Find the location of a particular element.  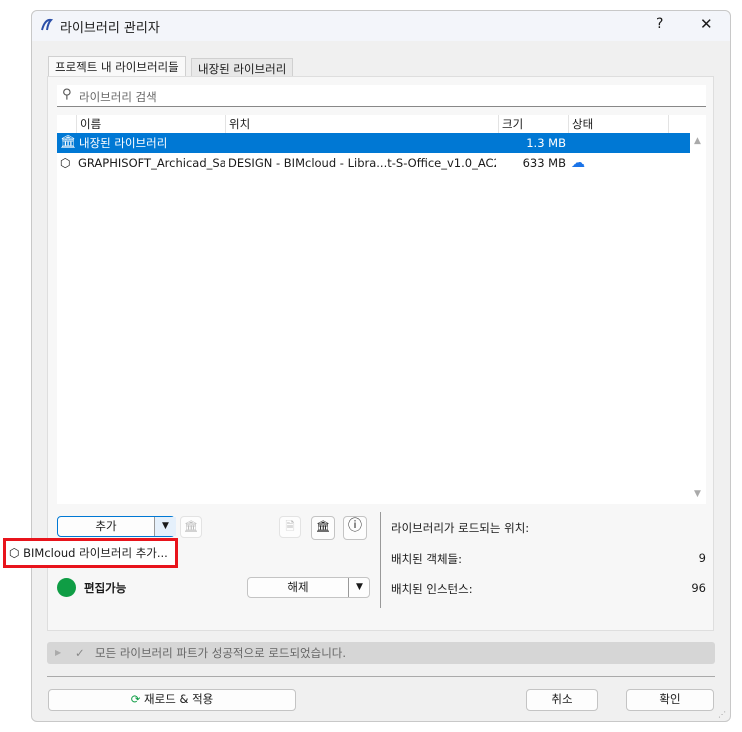

info-icon: ⓘ is located at coordinates (355, 526).